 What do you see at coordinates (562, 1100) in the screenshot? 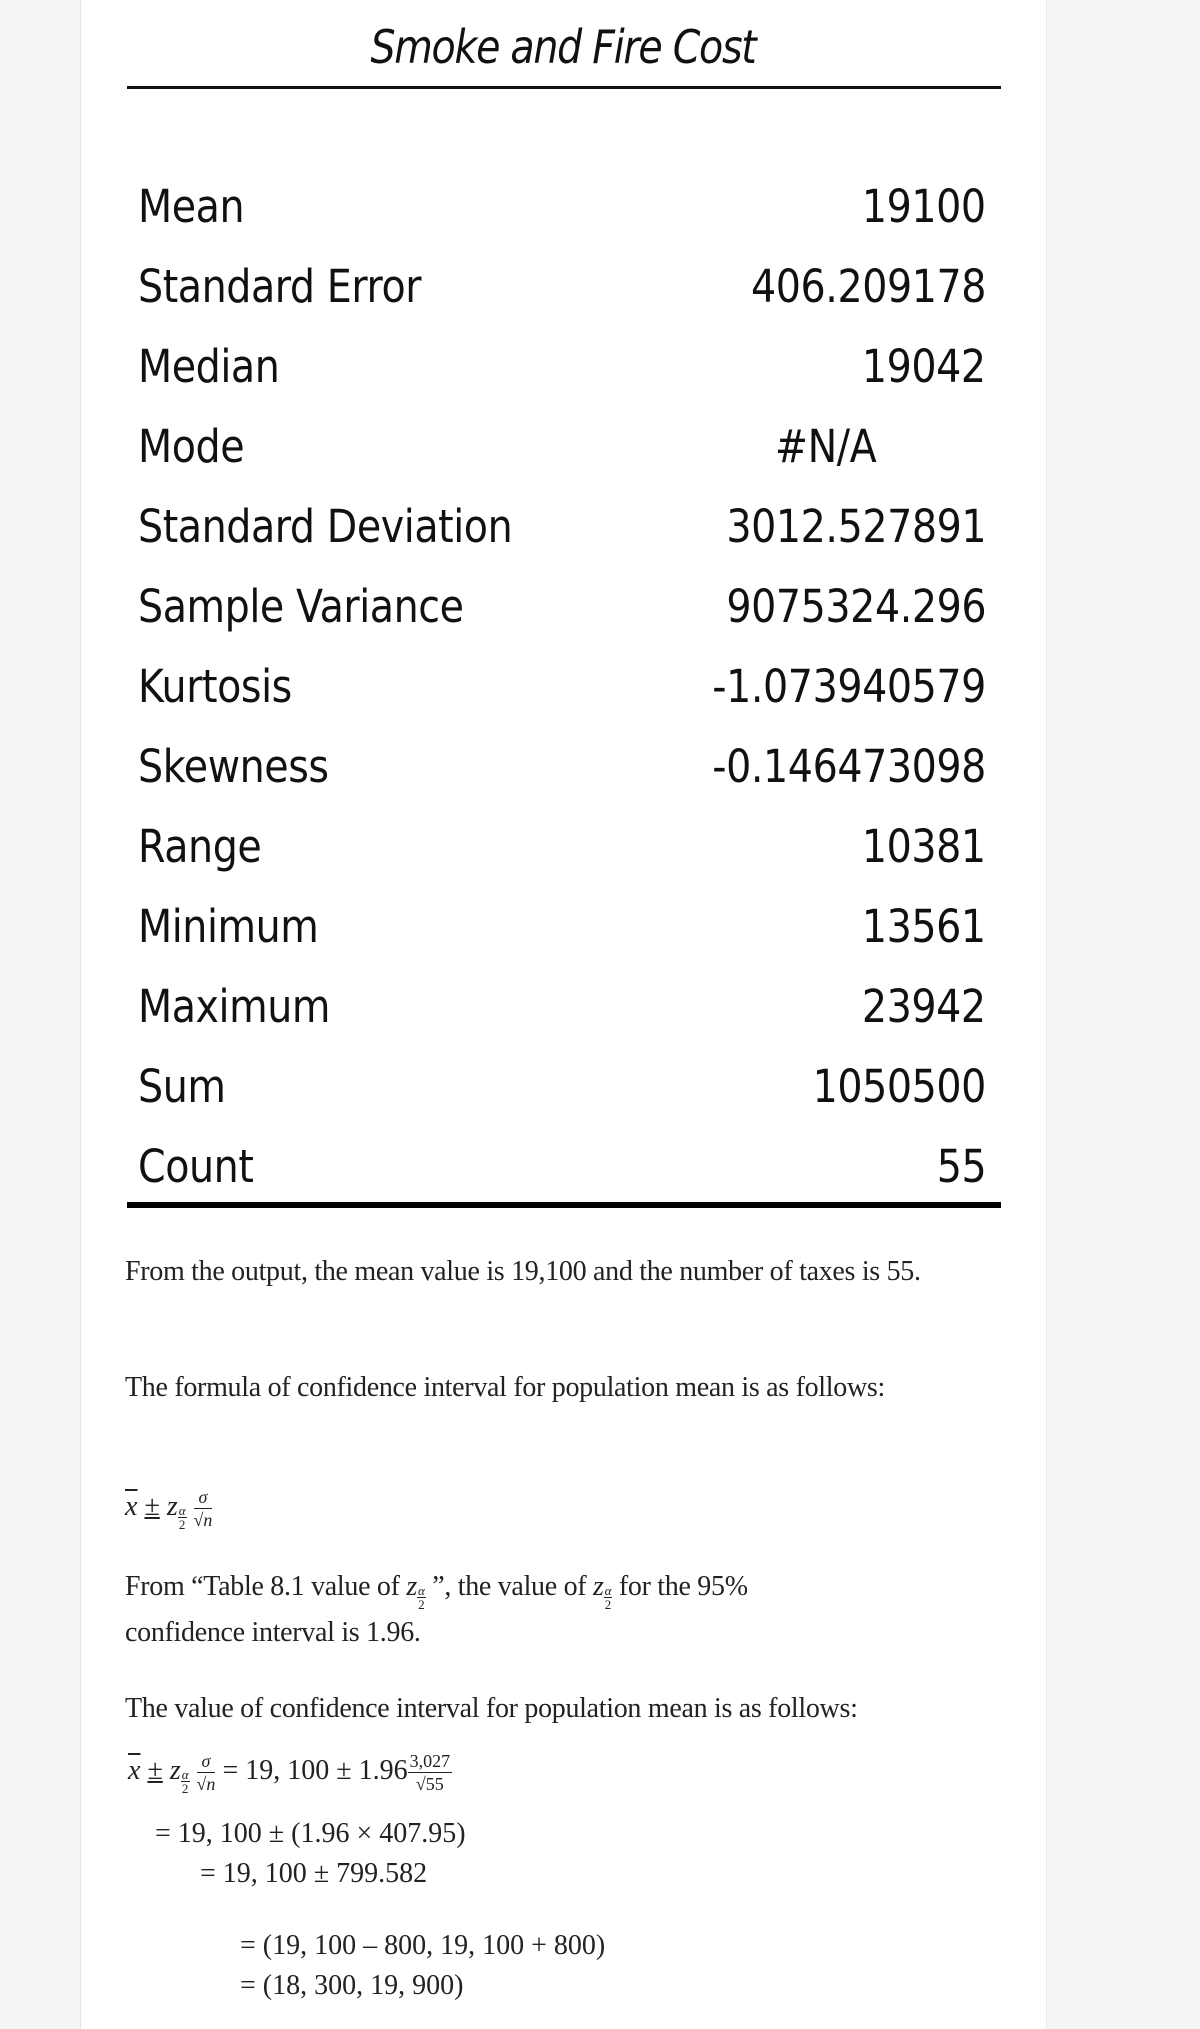
I see `stat-row-sum: Sum 1050500` at bounding box center [562, 1100].